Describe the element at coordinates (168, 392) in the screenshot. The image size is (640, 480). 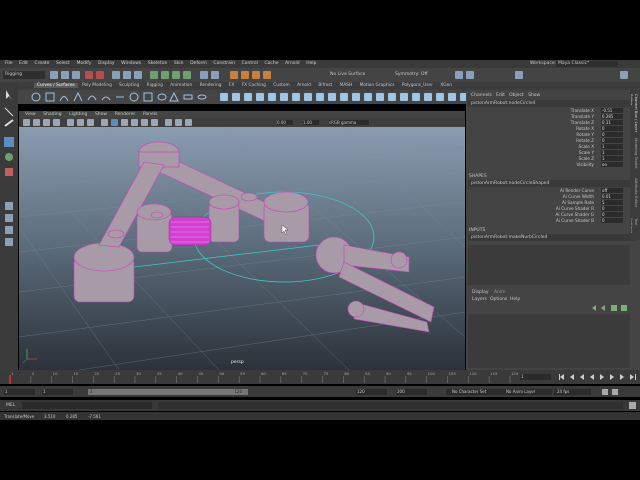
I see `range-slider-bar: 1 120` at that location.